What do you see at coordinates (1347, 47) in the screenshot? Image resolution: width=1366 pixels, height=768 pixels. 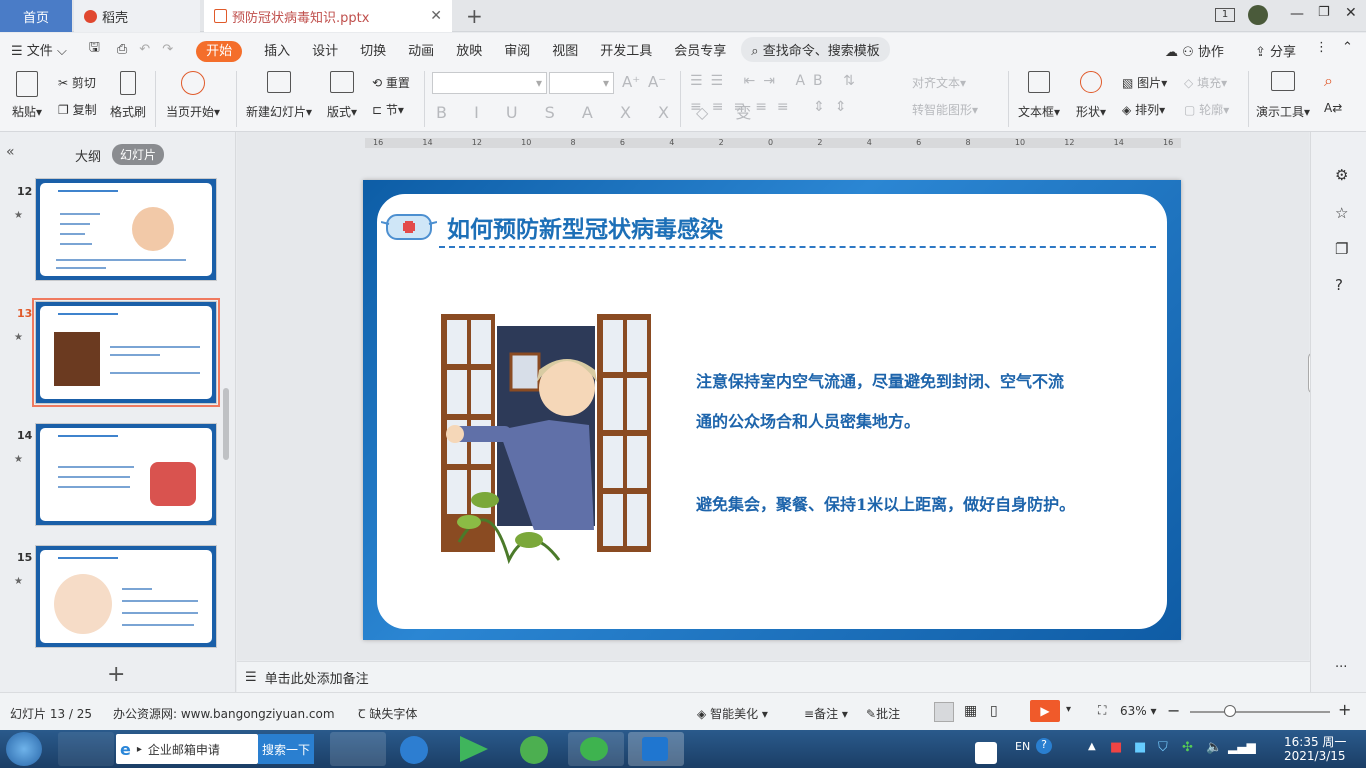 I see `collapse-ribbon-icon: ⌃` at bounding box center [1347, 47].